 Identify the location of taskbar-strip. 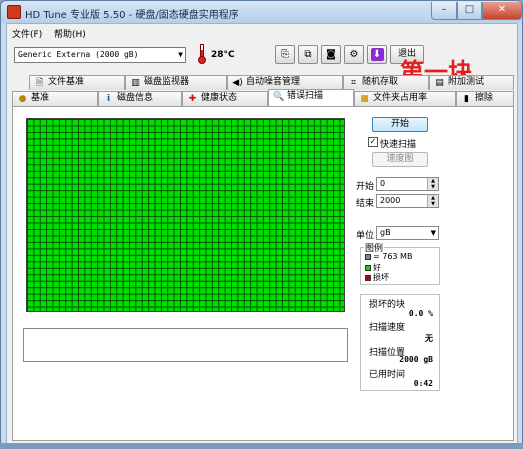
(261, 446).